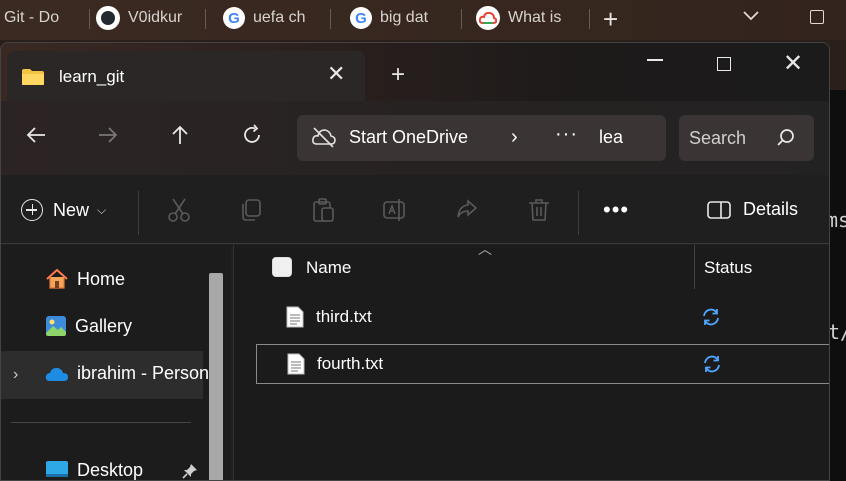 Image resolution: width=846 pixels, height=481 pixels. I want to click on nav-item-gallery: Gallery, so click(88, 326).